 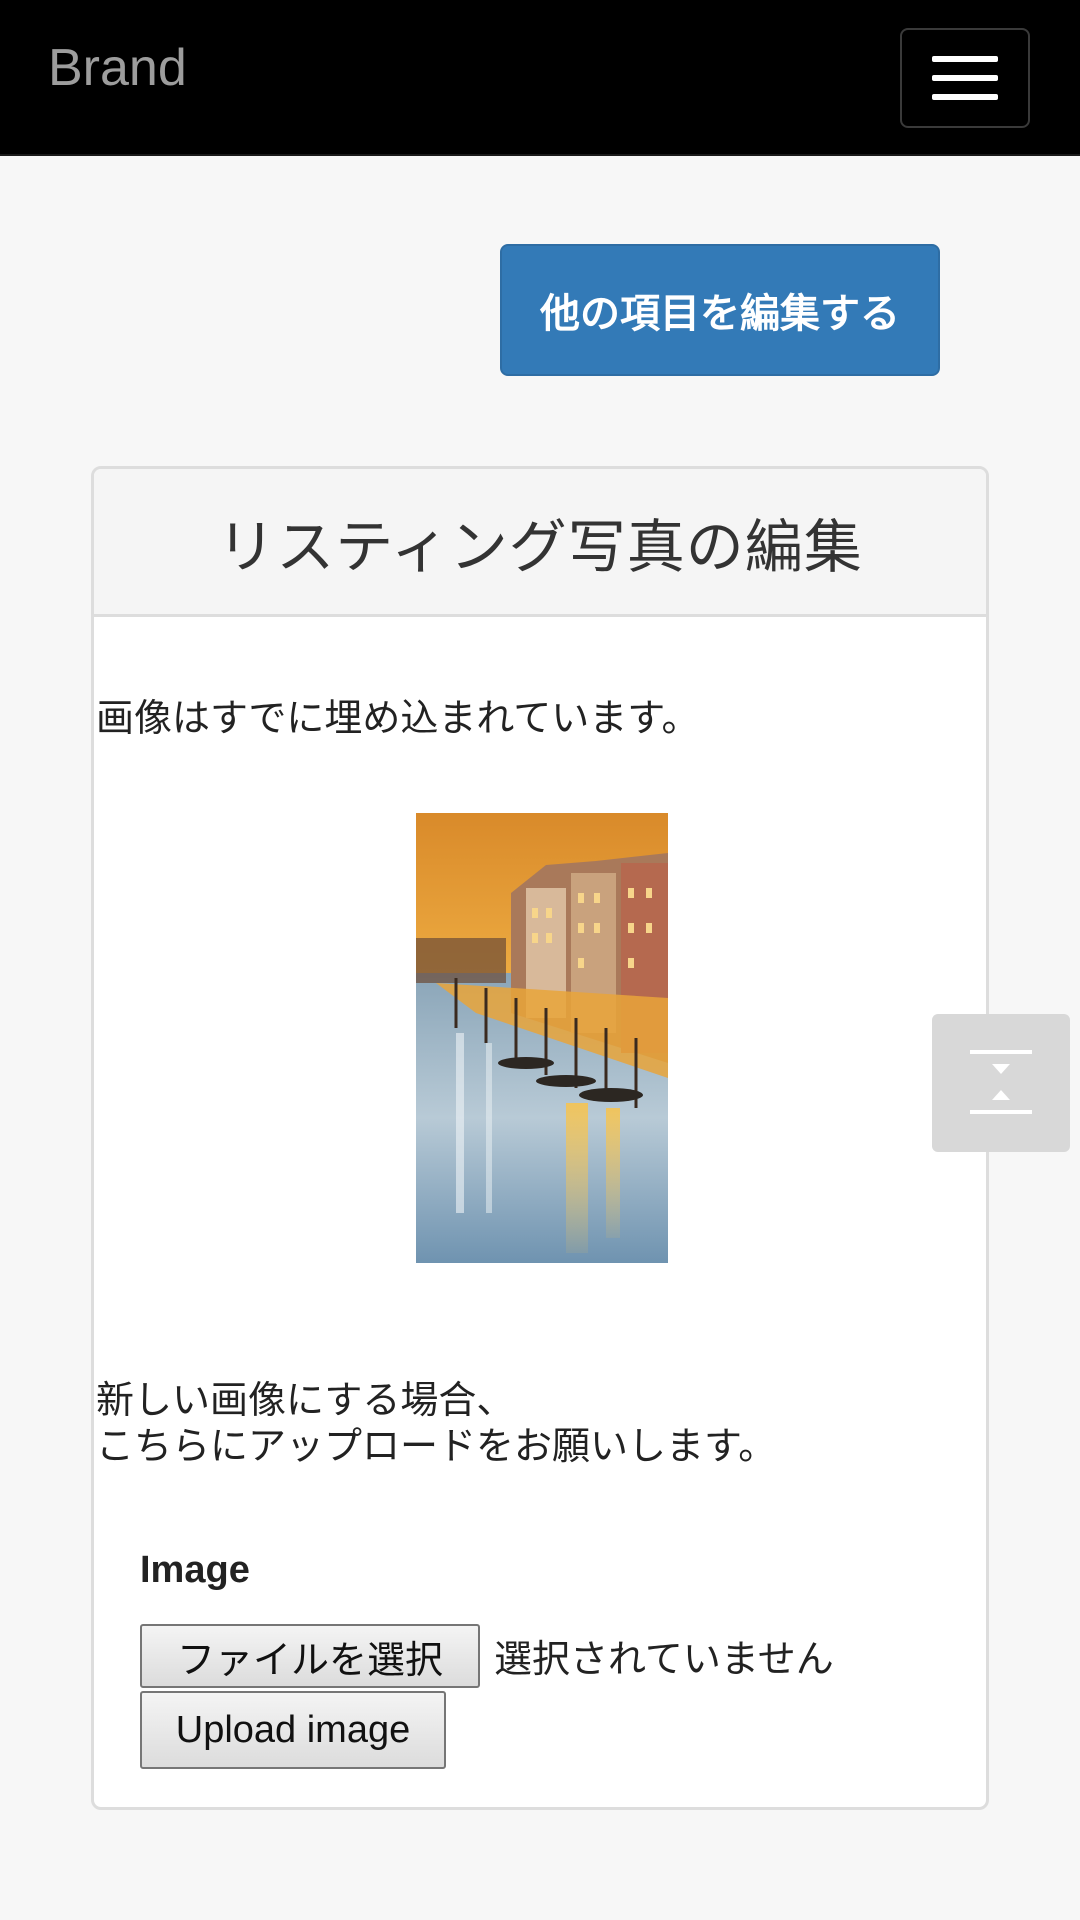 I want to click on scroll-widget-button, so click(x=1001, y=1083).